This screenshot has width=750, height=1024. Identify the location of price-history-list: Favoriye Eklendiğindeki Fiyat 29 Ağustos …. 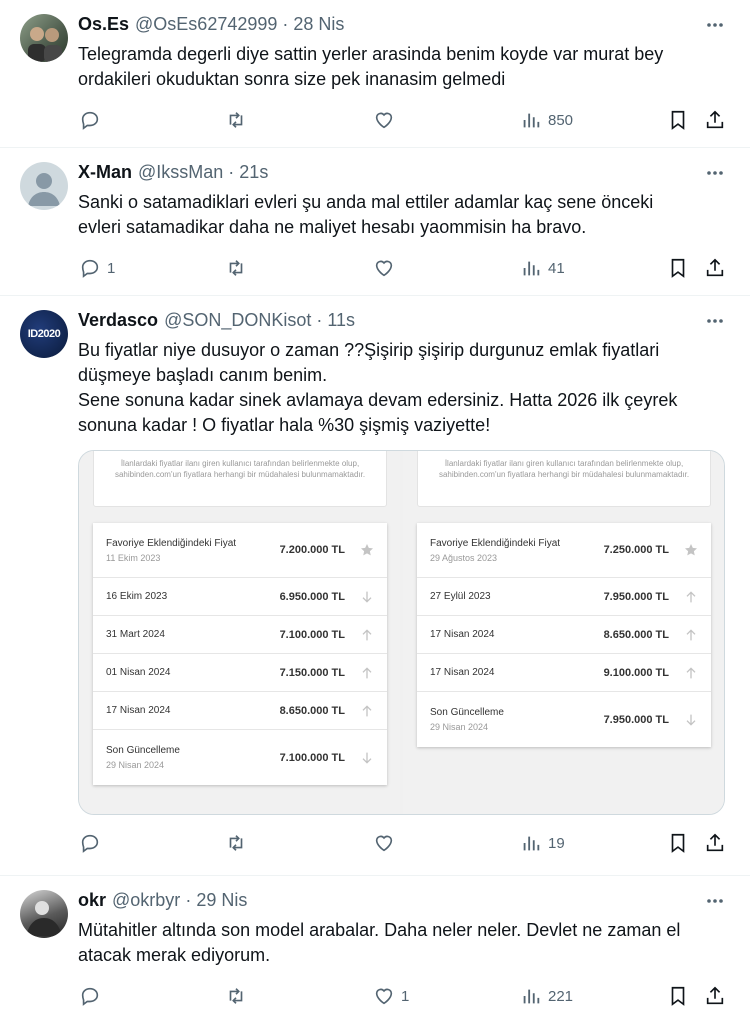
(564, 635).